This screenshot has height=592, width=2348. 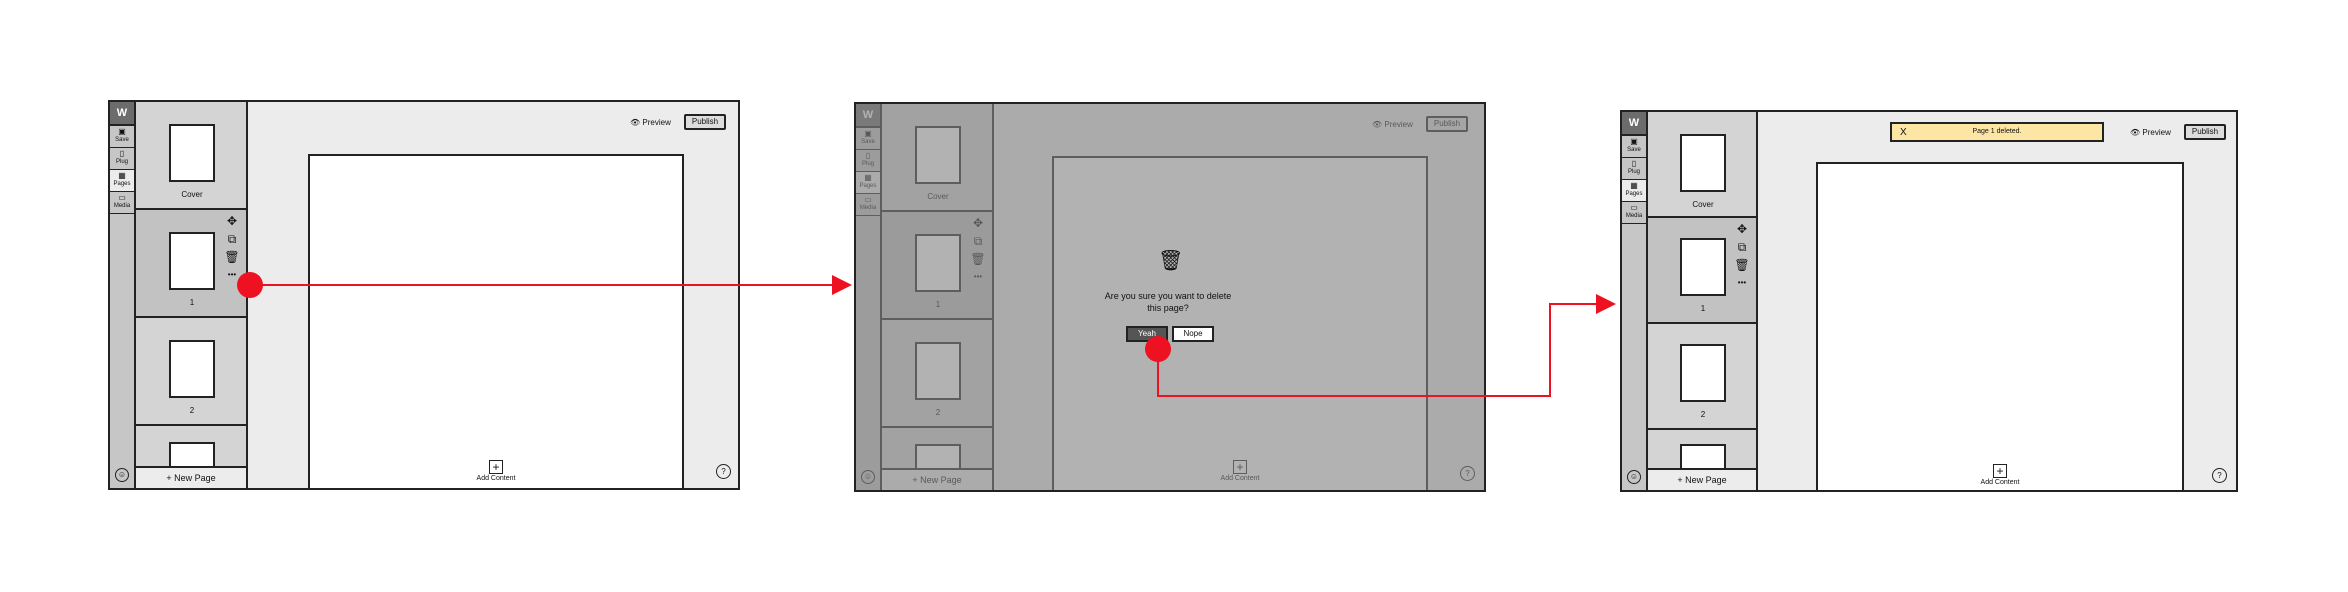 I want to click on deleted-toast: X Page 1 deleted., so click(x=1997, y=132).